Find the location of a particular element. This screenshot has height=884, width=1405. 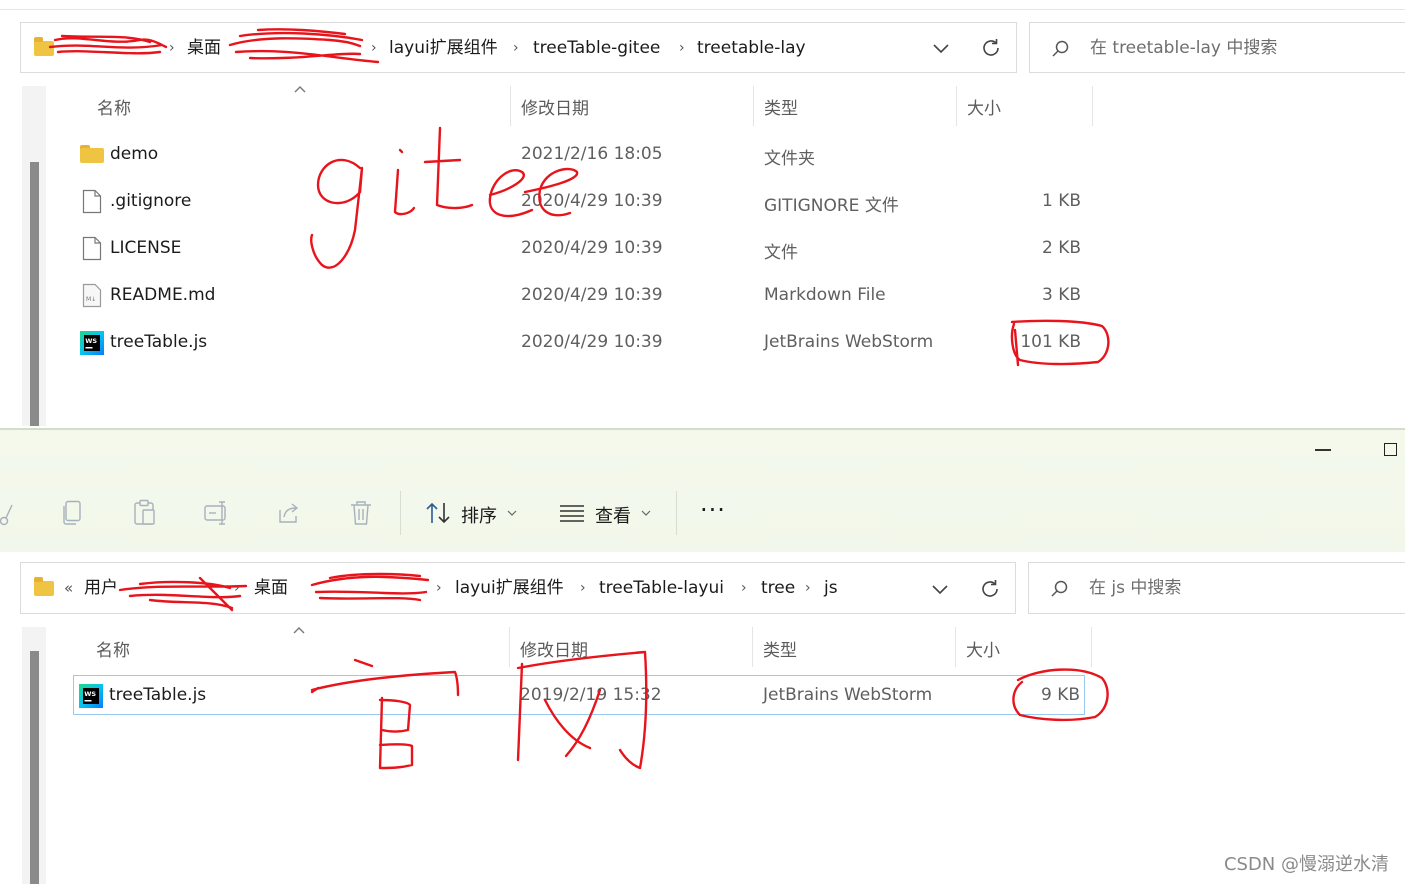

view-icon is located at coordinates (572, 513).